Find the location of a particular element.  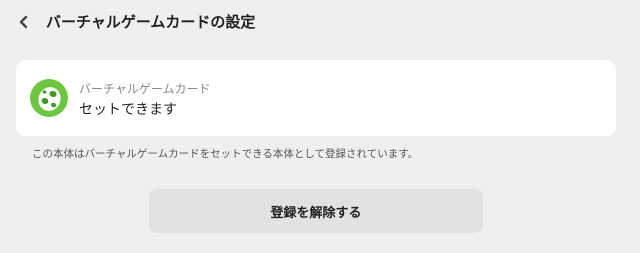

back-button is located at coordinates (24, 22).